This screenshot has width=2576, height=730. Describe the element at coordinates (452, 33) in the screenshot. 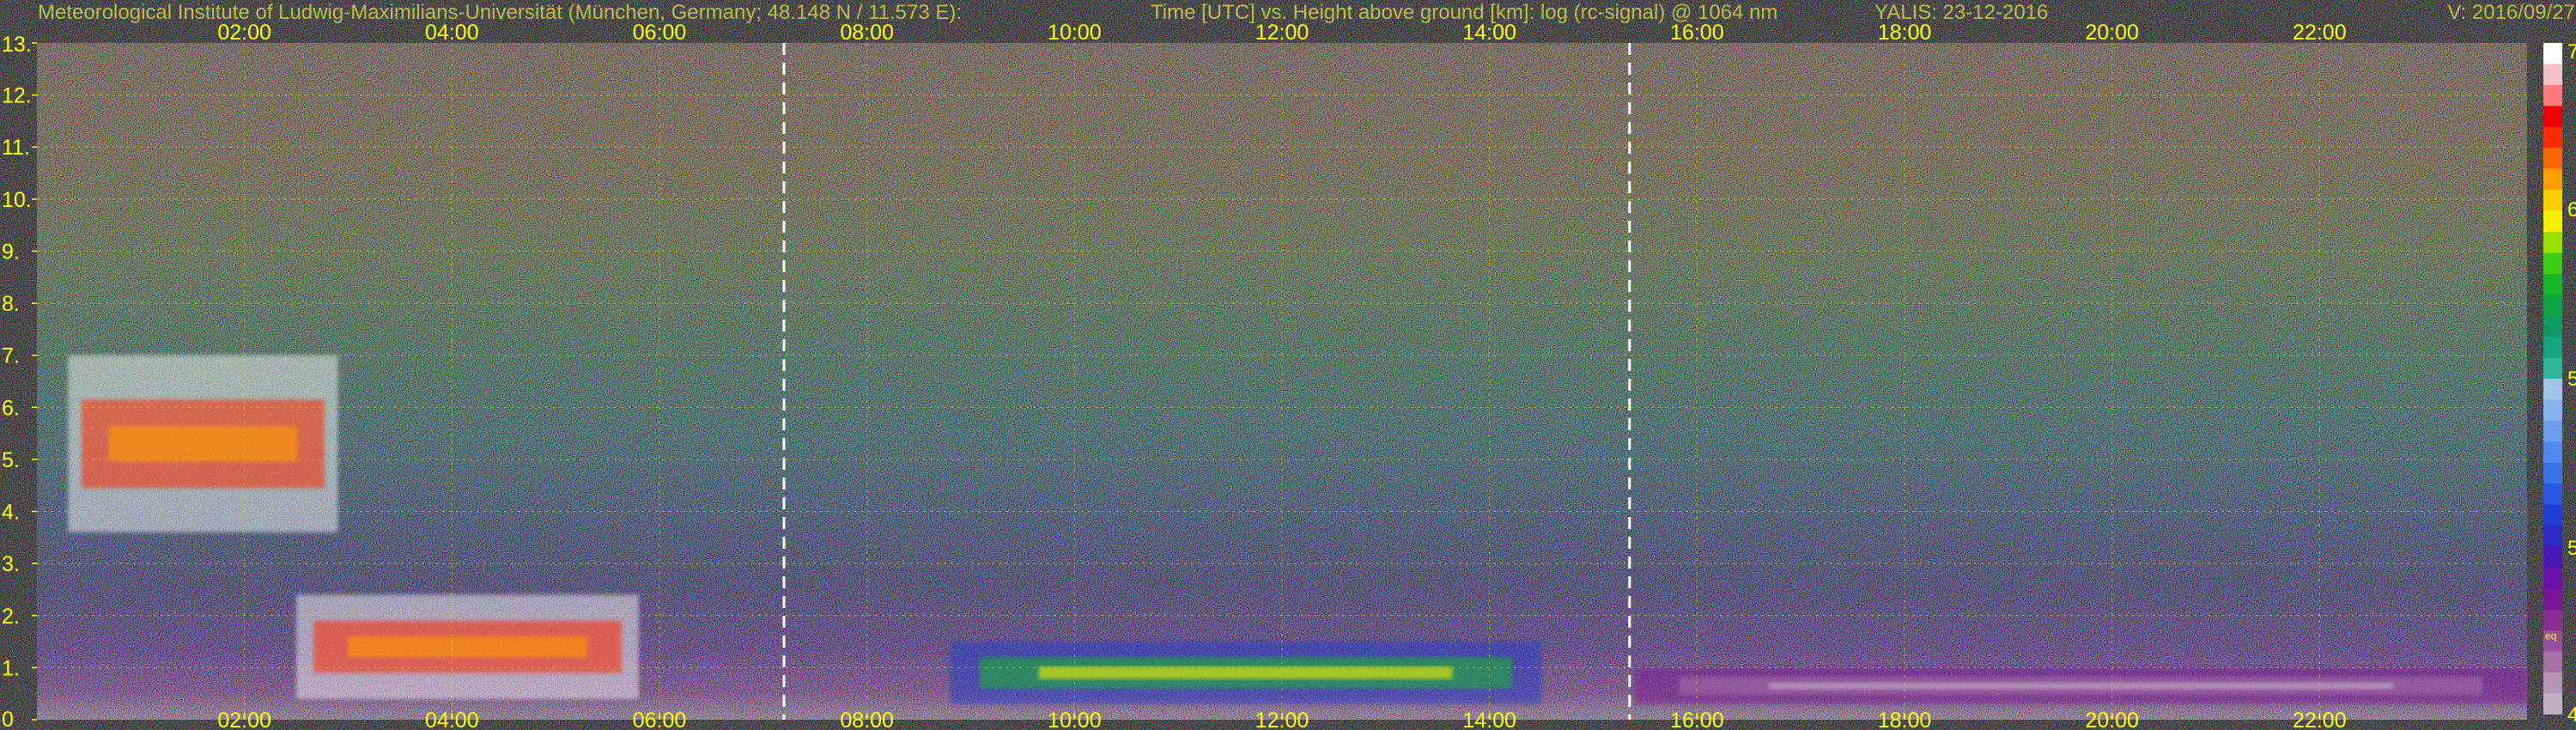

I see `x-tick-label-top: 04:00` at that location.